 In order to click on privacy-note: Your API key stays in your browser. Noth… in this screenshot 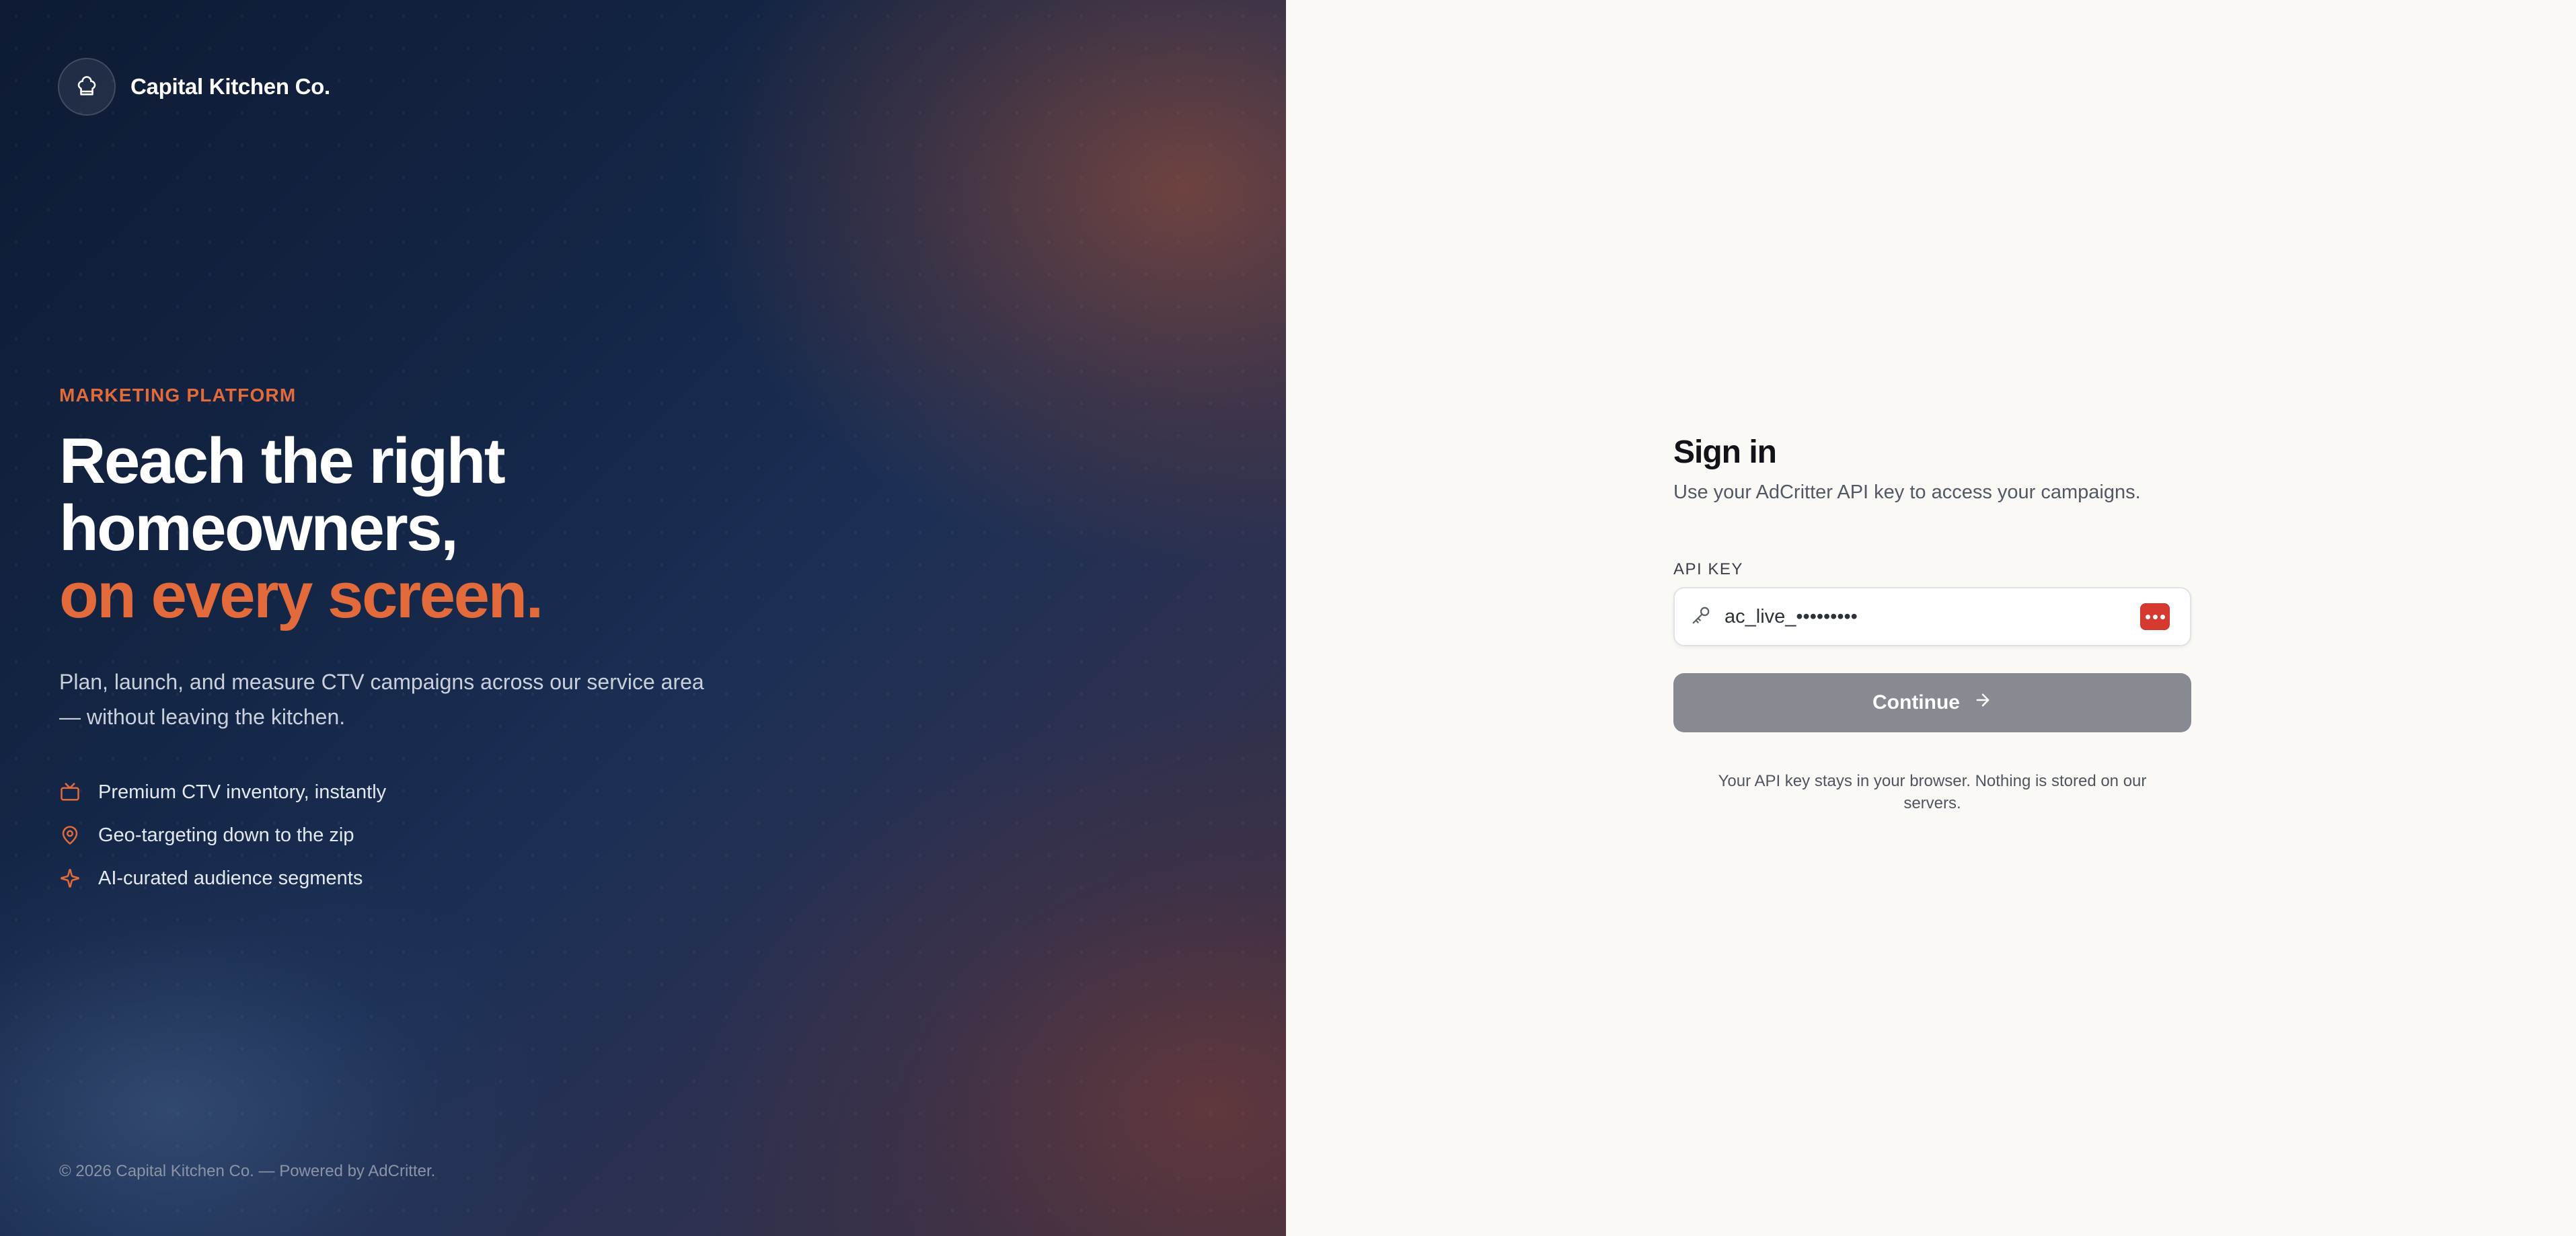, I will do `click(1932, 792)`.